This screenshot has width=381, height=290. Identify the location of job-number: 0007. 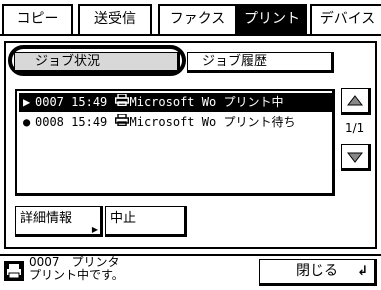
(49, 102).